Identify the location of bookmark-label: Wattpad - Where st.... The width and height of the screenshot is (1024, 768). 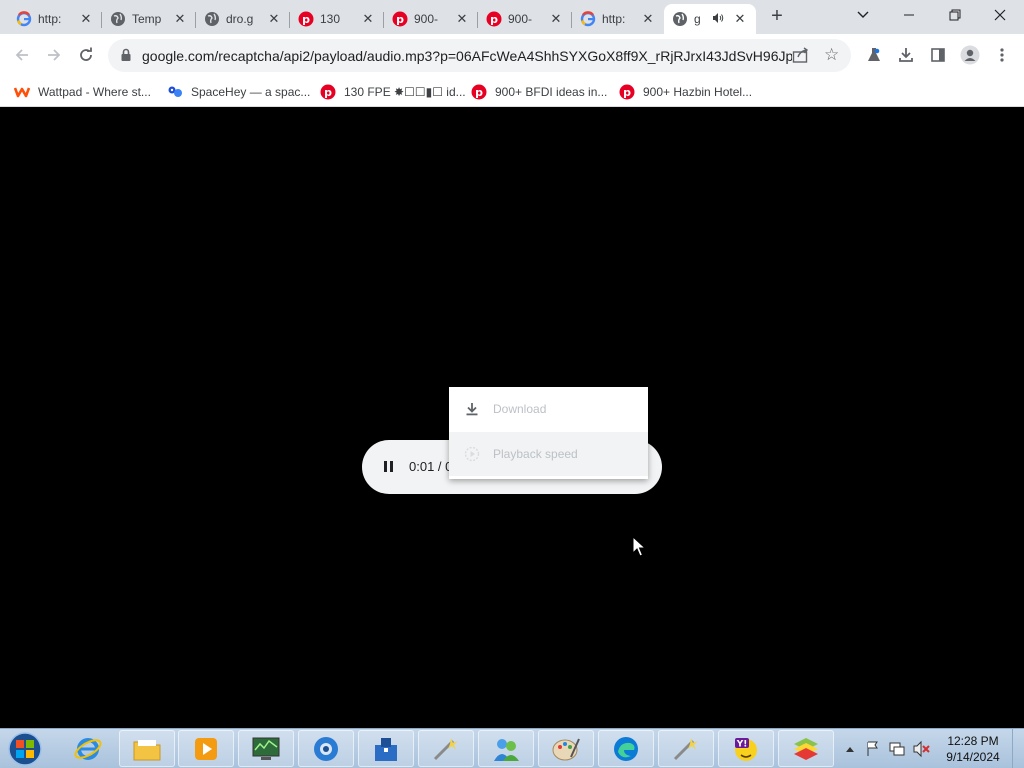
(94, 92).